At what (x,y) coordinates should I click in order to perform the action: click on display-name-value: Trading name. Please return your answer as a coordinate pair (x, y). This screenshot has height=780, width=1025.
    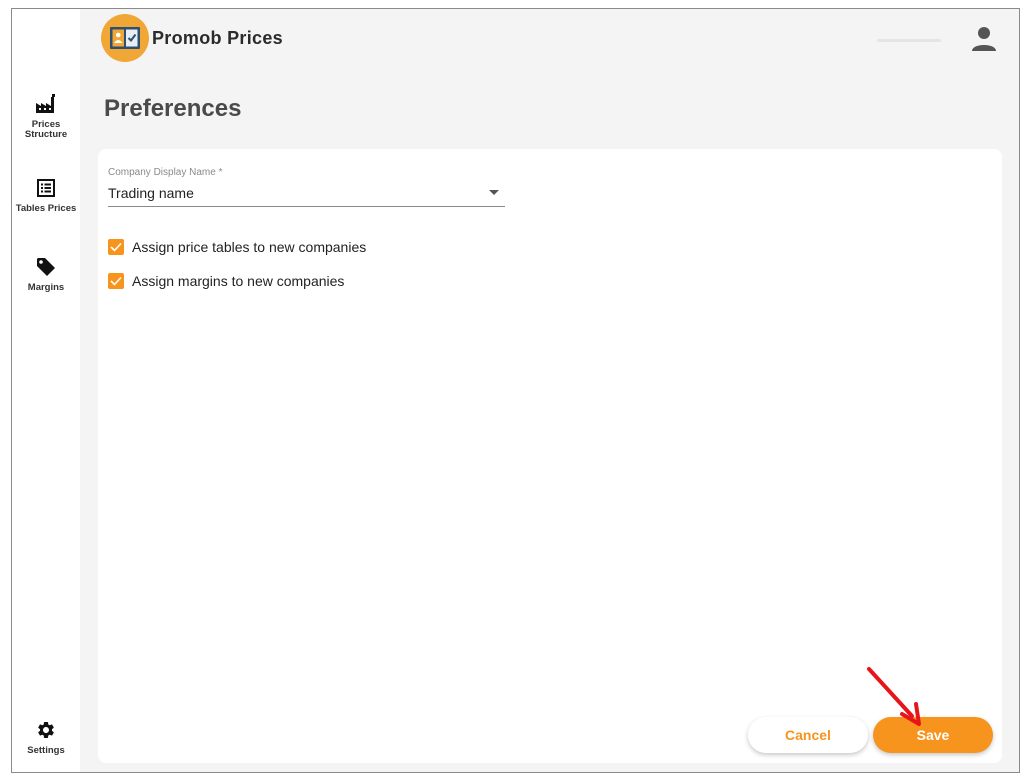
    Looking at the image, I should click on (151, 193).